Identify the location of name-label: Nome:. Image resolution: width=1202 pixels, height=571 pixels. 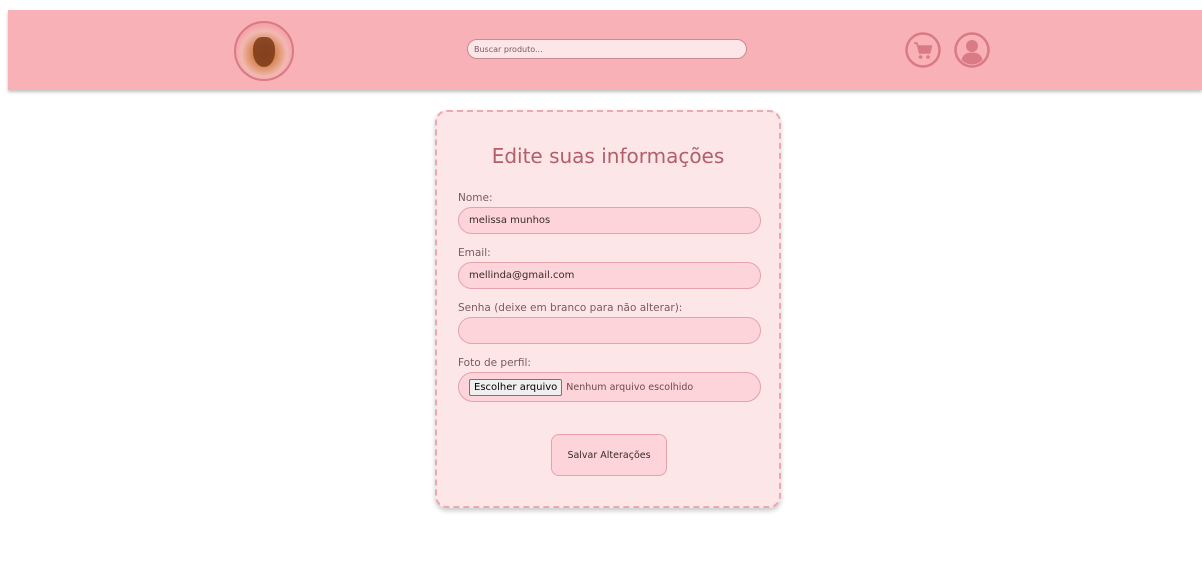
(475, 198).